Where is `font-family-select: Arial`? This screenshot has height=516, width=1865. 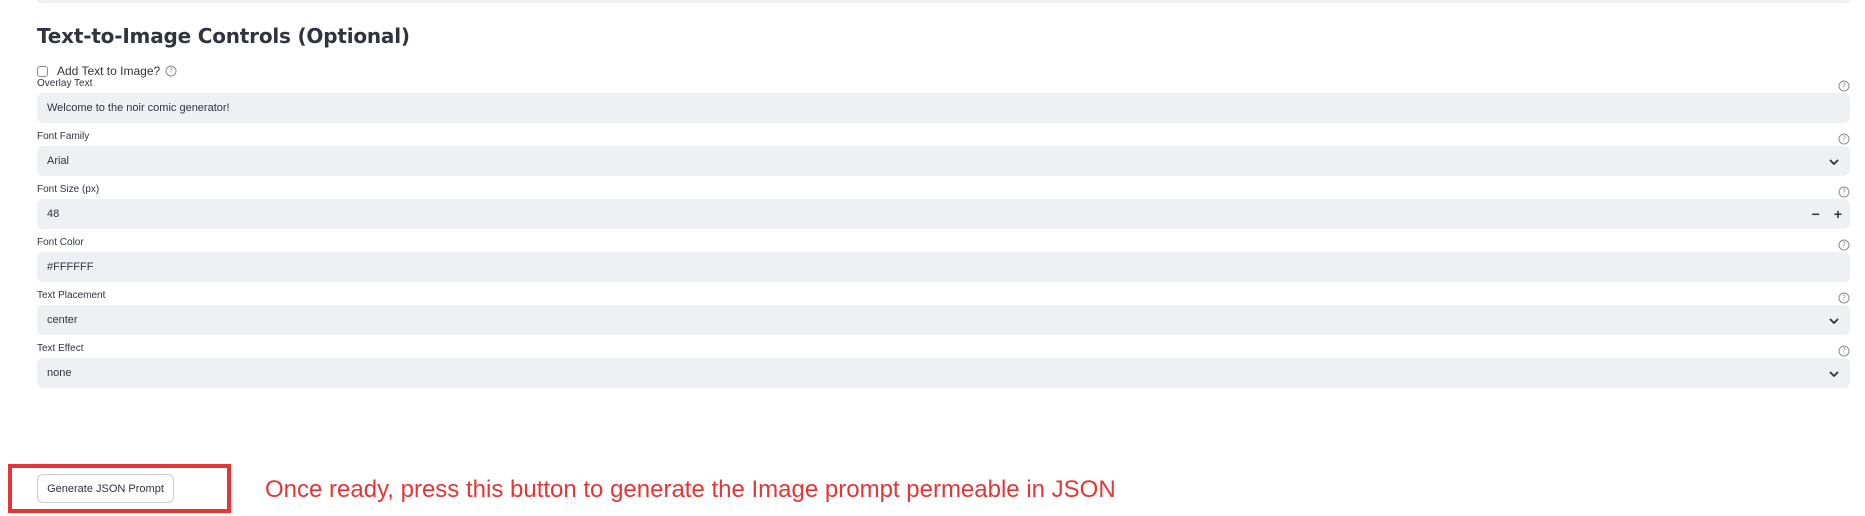 font-family-select: Arial is located at coordinates (943, 161).